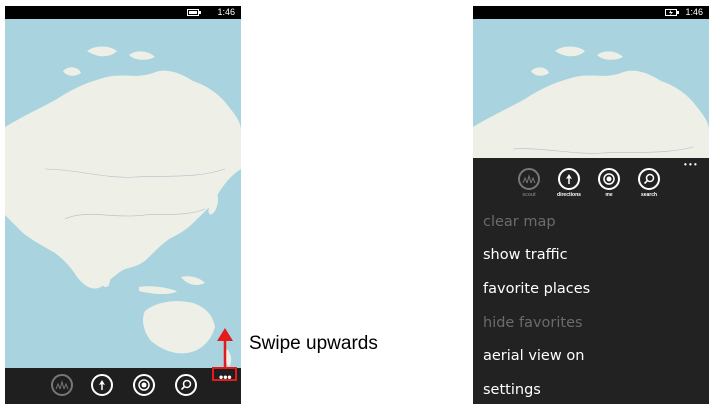  Describe the element at coordinates (690, 164) in the screenshot. I see `more-button: • • •` at that location.